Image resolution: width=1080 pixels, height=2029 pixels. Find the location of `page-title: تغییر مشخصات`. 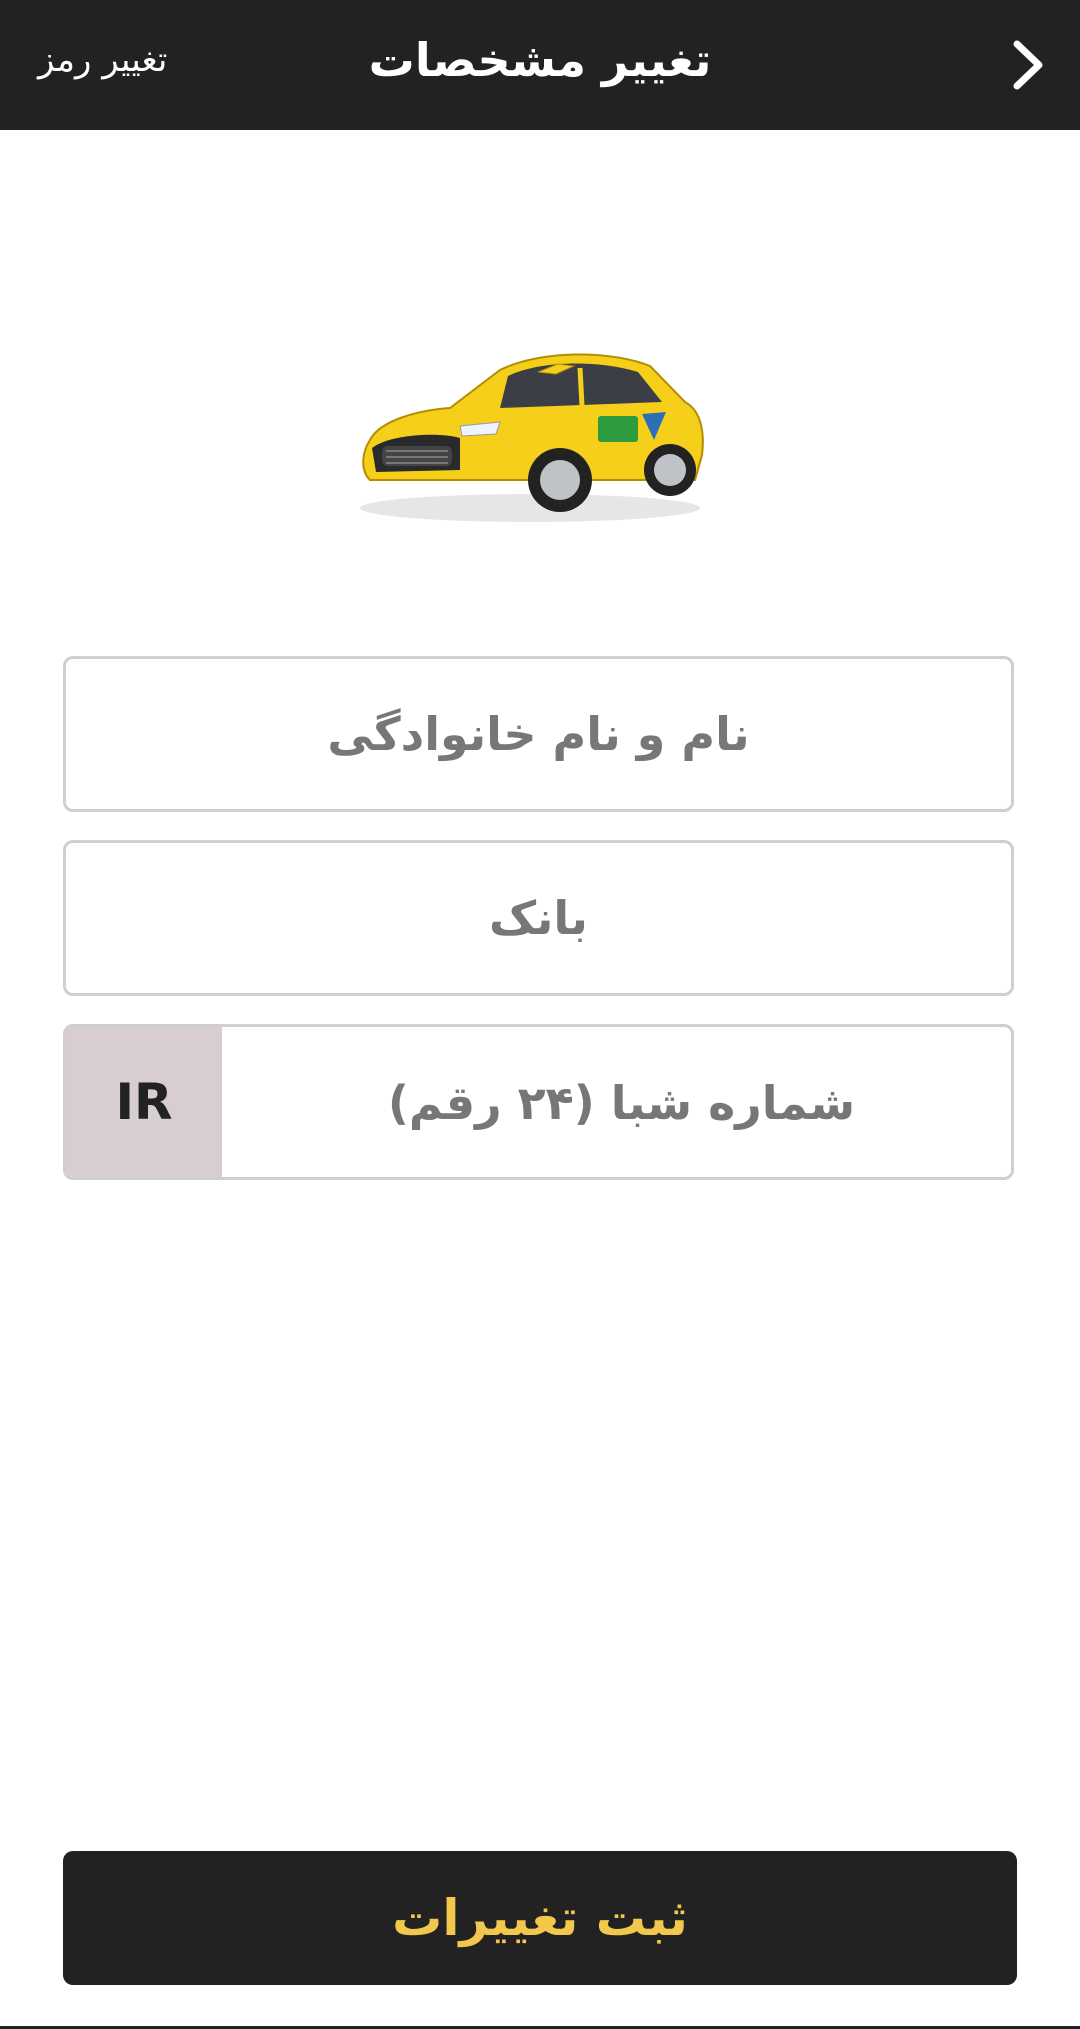

page-title: تغییر مشخصات is located at coordinates (540, 60).